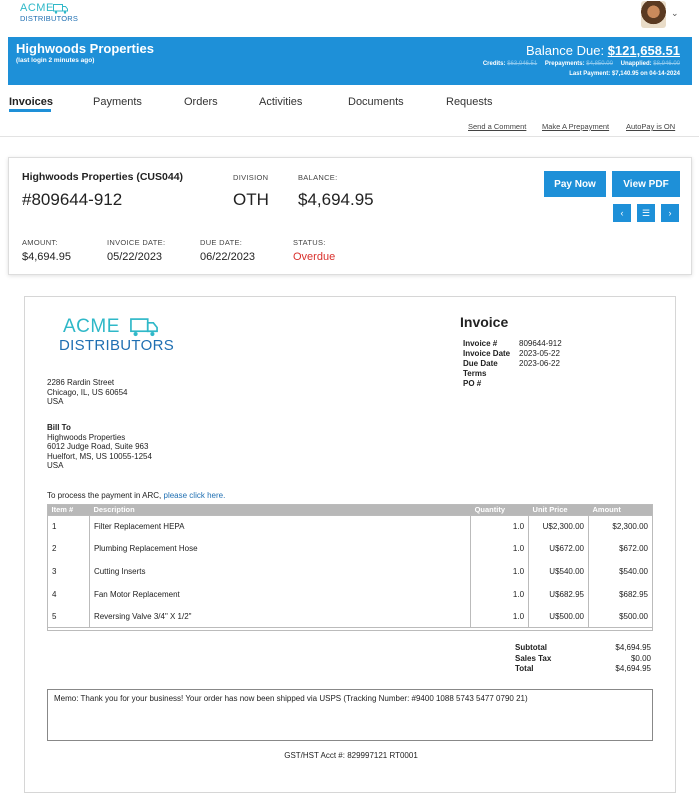 The height and width of the screenshot is (800, 699). I want to click on item-unit-price: U$2,300.00, so click(558, 526).